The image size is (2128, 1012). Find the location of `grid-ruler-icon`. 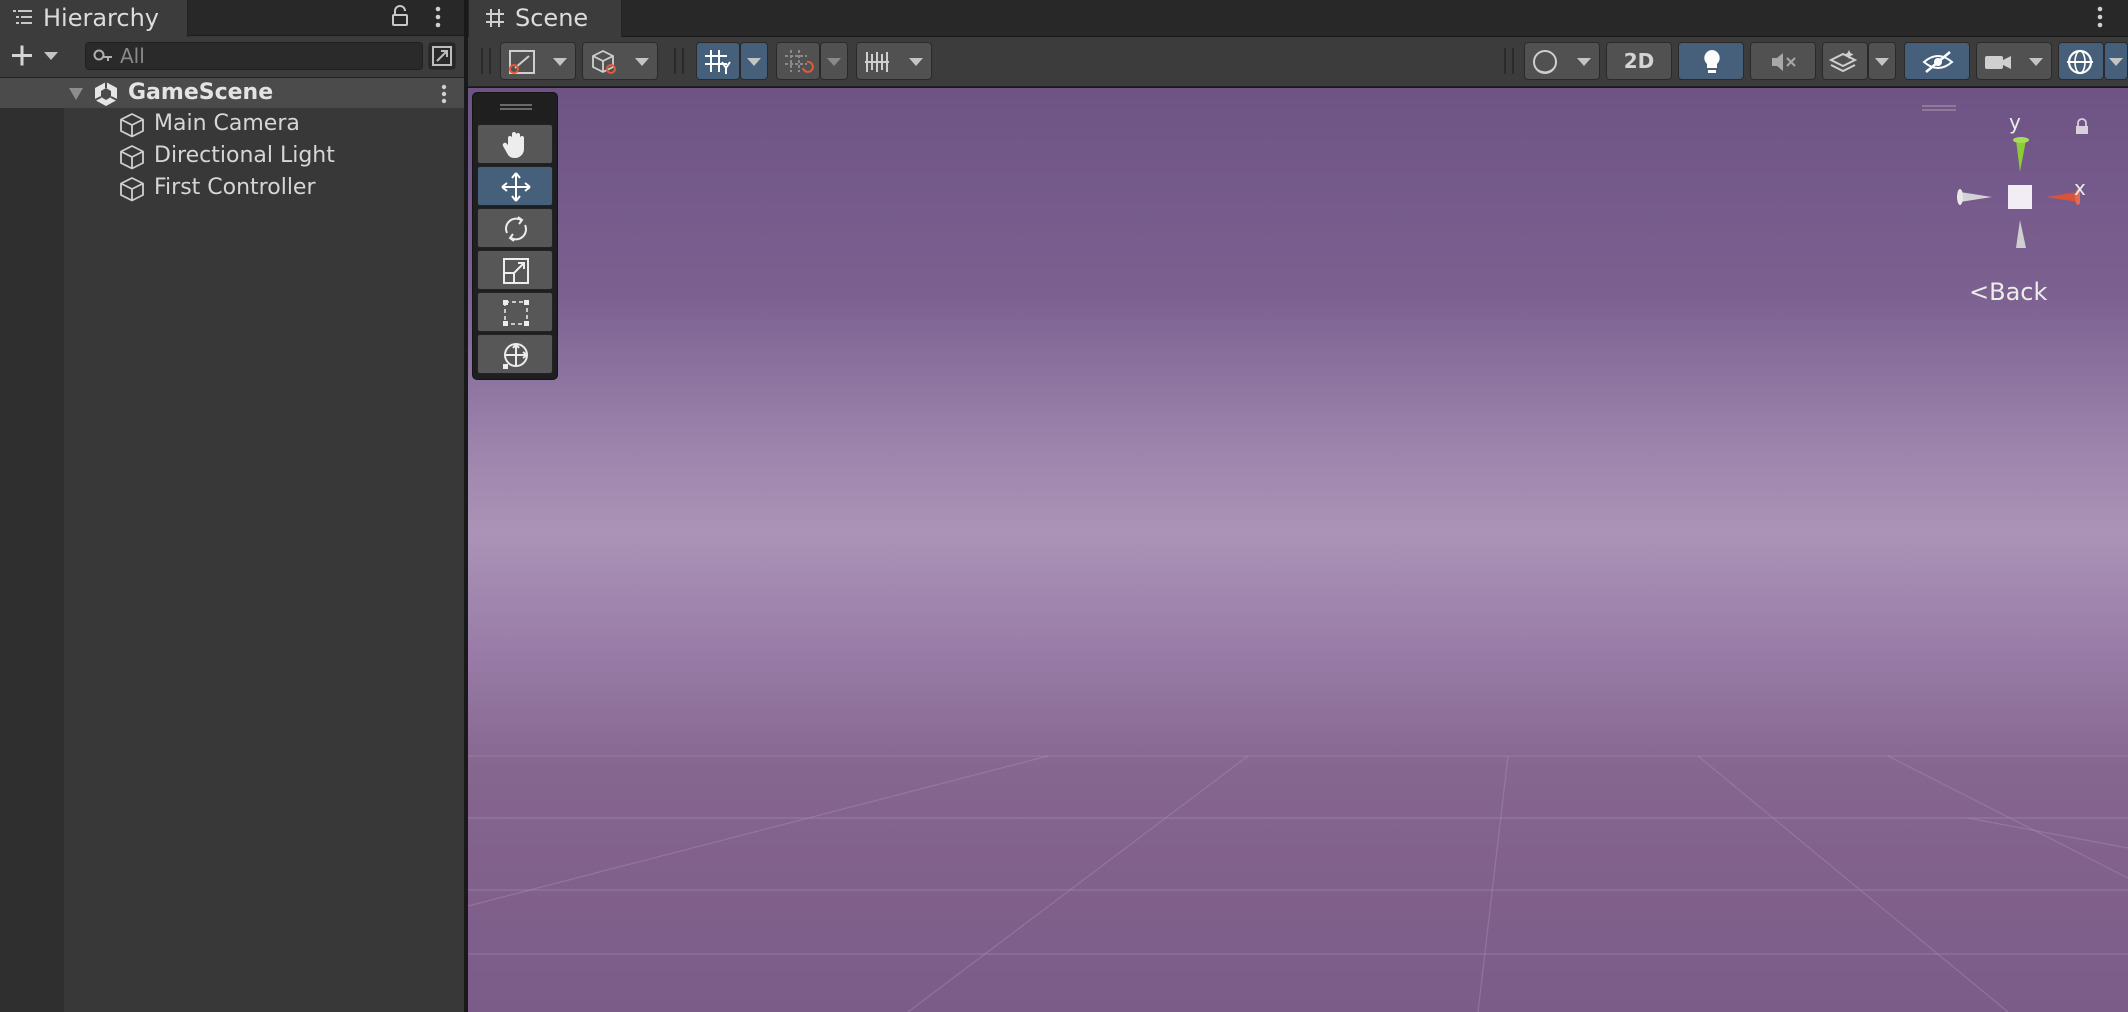

grid-ruler-icon is located at coordinates (879, 62).